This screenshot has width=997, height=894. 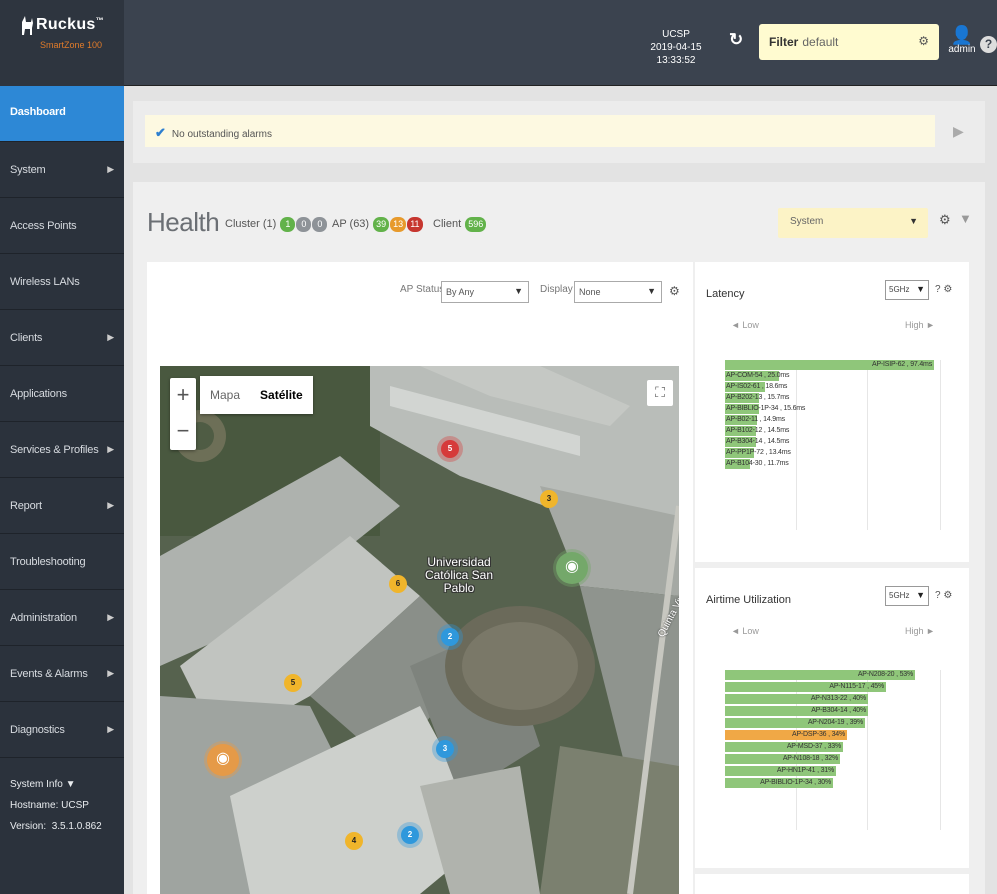 What do you see at coordinates (835, 722) in the screenshot?
I see `chart-bar-label: AP-N204-19 , 39%` at bounding box center [835, 722].